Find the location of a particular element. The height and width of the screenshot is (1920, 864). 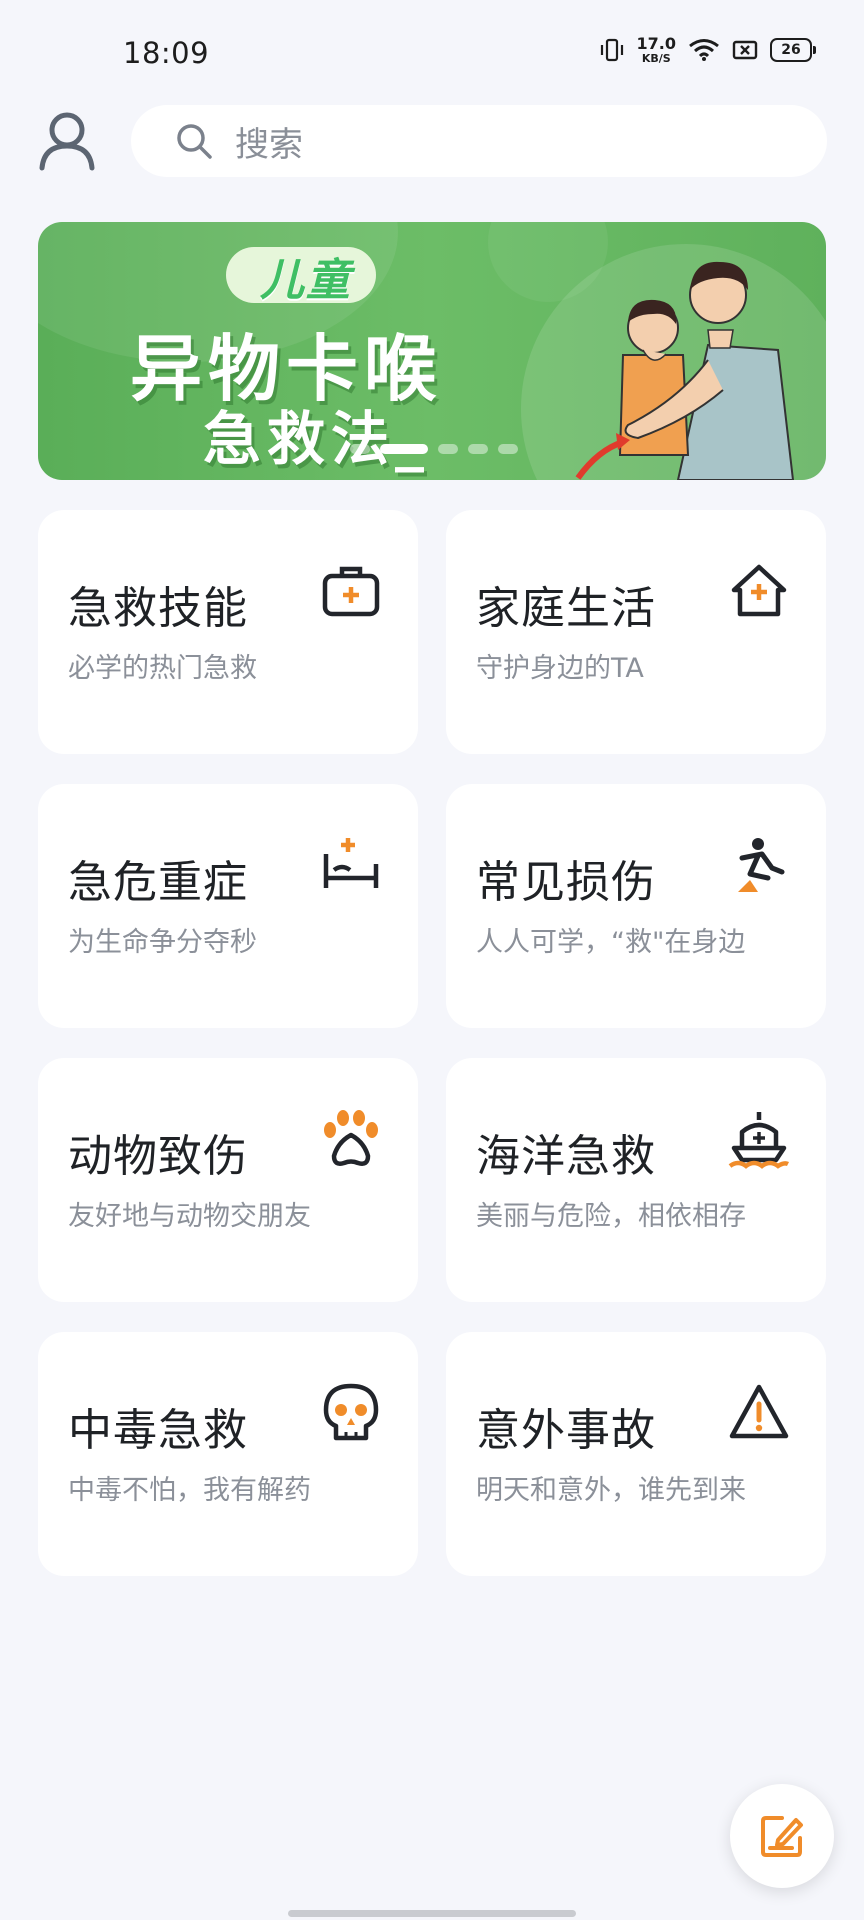

card-title: 中毒急救 is located at coordinates (158, 1430).